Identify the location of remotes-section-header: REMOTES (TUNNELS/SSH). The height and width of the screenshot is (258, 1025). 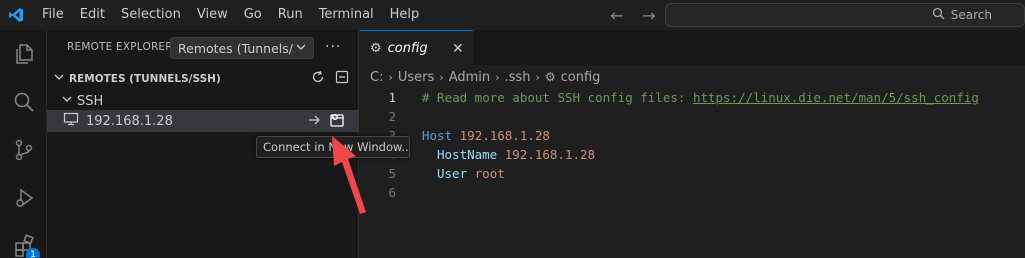
(203, 79).